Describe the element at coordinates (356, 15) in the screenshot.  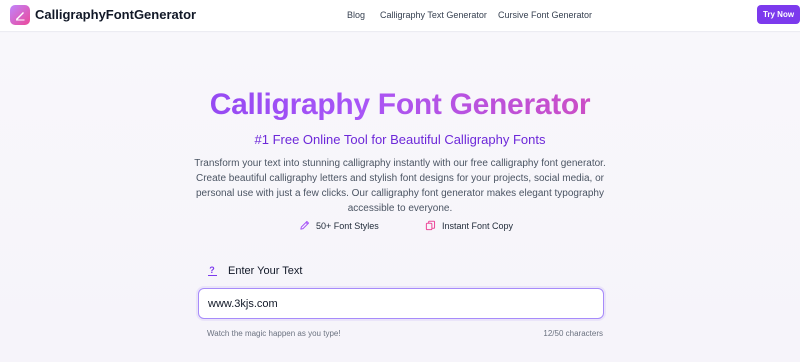
I see `nav-link-blog: Blog` at that location.